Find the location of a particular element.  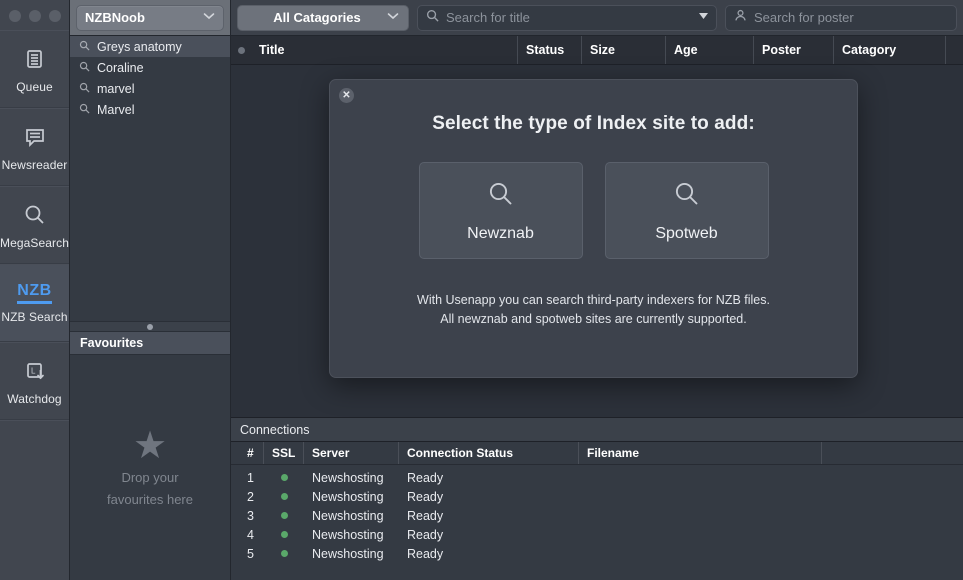

category-dropdown: All Catagories is located at coordinates (323, 17).